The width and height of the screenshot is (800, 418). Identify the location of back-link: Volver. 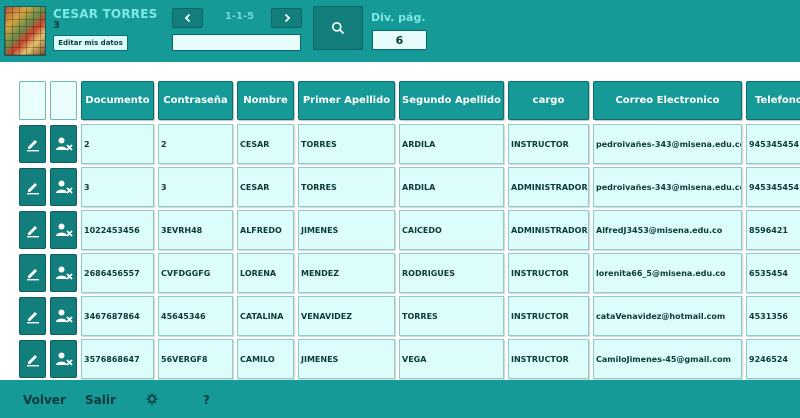
(44, 400).